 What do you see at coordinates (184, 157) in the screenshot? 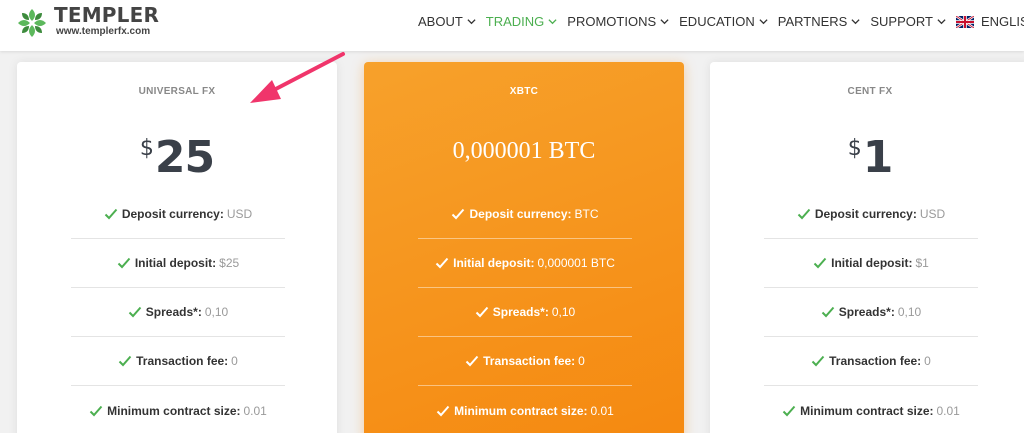
I see `price-amount: 25` at bounding box center [184, 157].